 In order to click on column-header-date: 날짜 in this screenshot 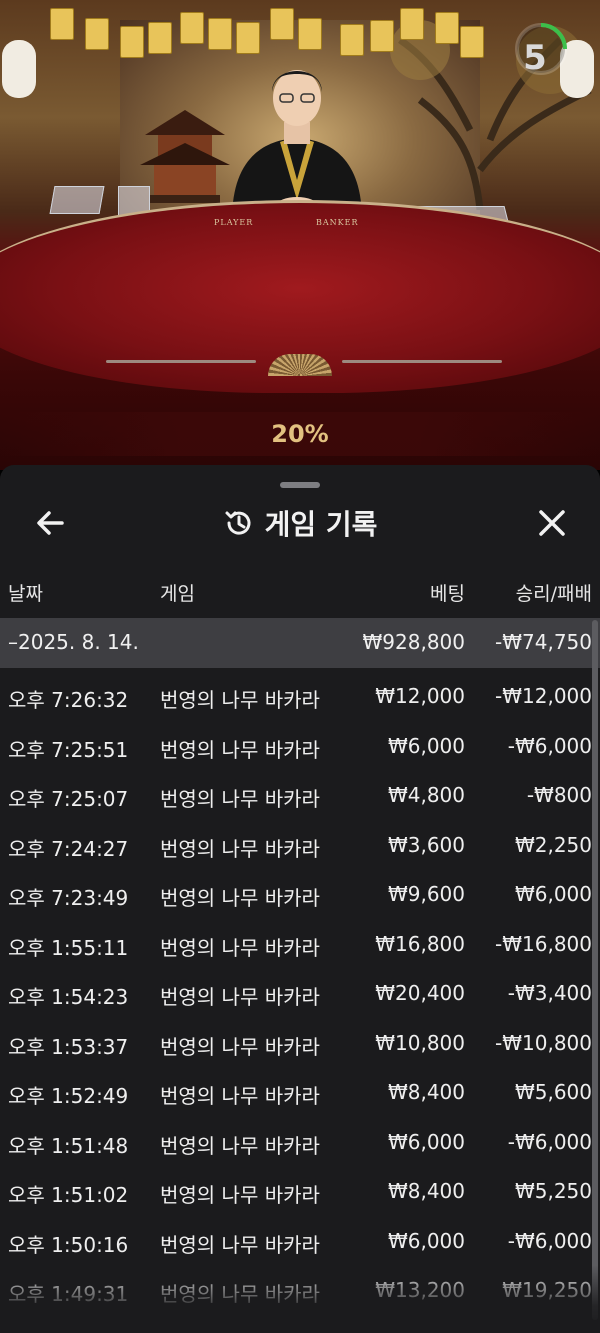, I will do `click(25, 592)`.